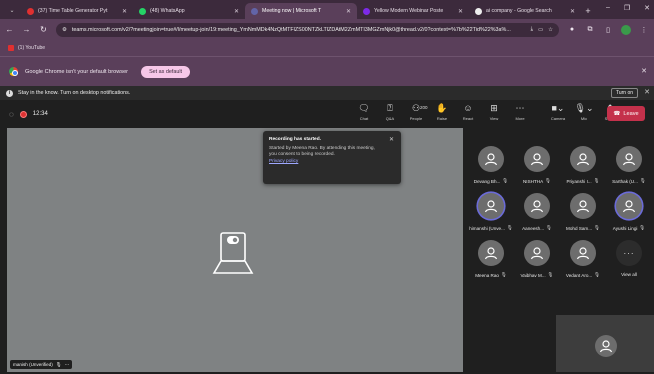 This screenshot has width=654, height=374. Describe the element at coordinates (525, 11) in the screenshot. I see `browser-tab: ai company - Google Search ✕` at that location.